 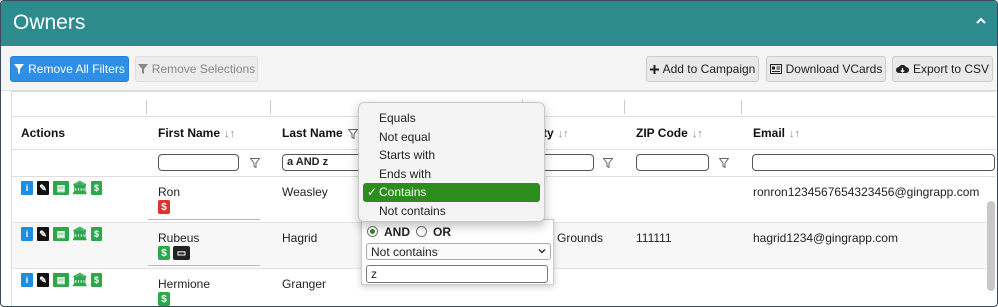 I want to click on option-contains: ✓ Contains, so click(x=451, y=192).